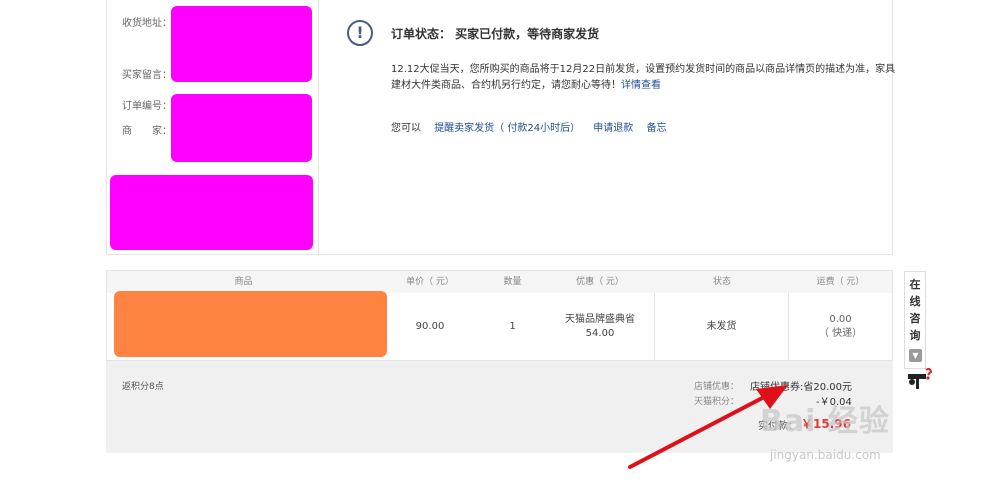 The height and width of the screenshot is (488, 1000). I want to click on order-status-title: 订单状态： 买家已付款，等待商家发货, so click(495, 34).